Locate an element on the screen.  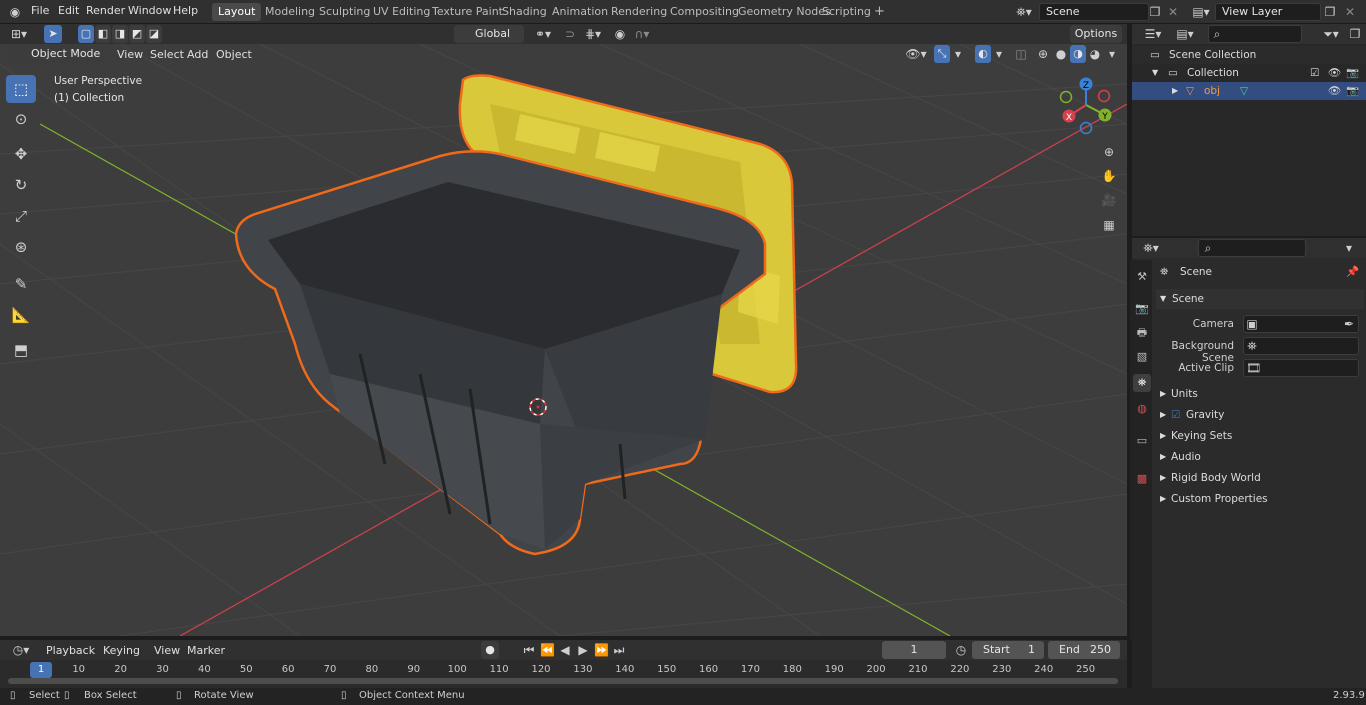
viewport-menu-view: View is located at coordinates (130, 54).